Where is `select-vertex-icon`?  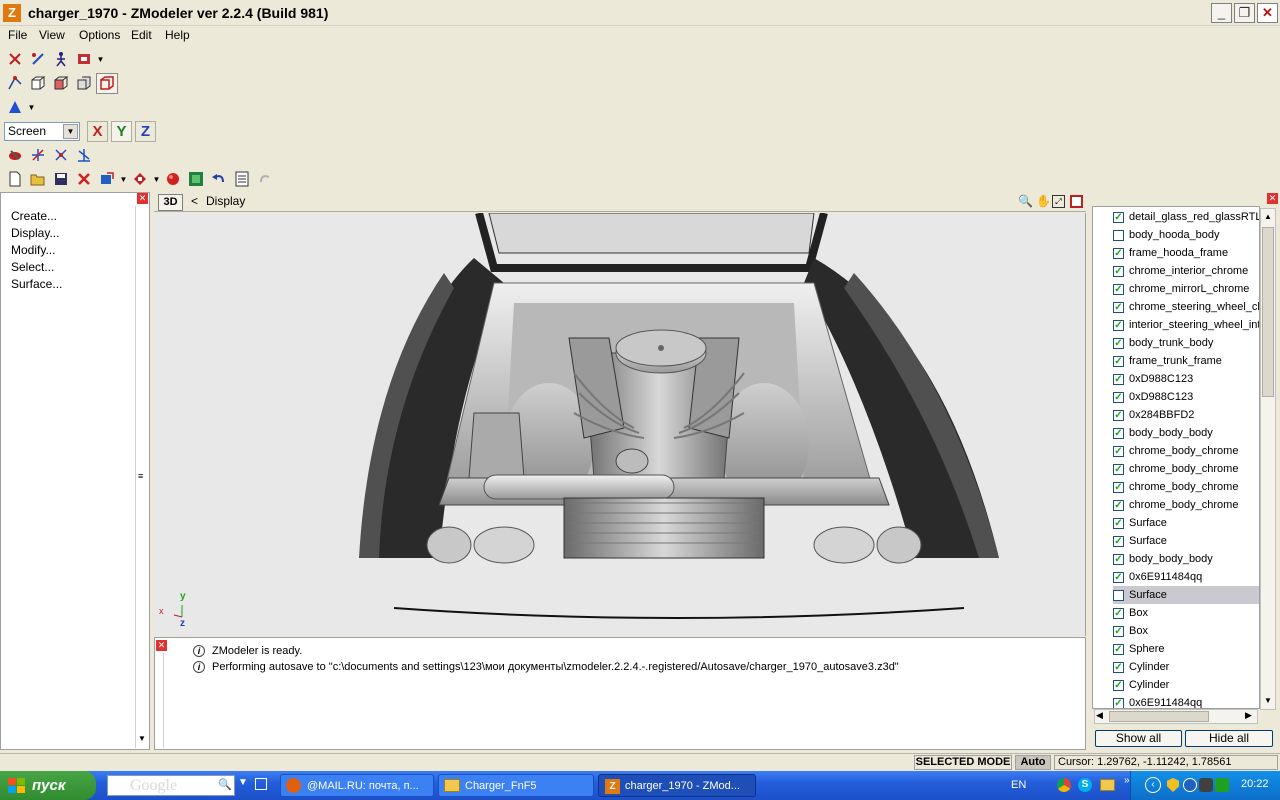 select-vertex-icon is located at coordinates (15, 59).